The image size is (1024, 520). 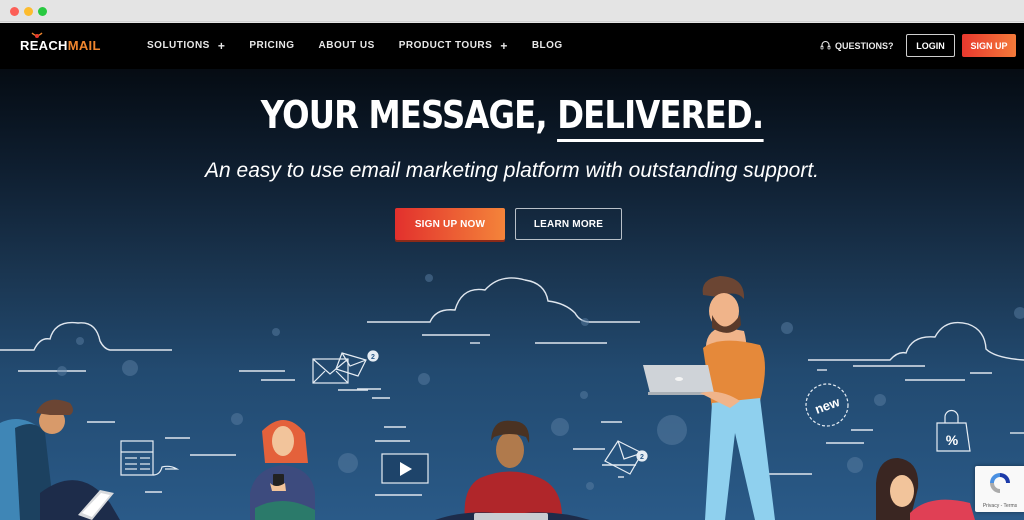 What do you see at coordinates (60, 45) in the screenshot?
I see `reachmail-logo: REACHMAIL` at bounding box center [60, 45].